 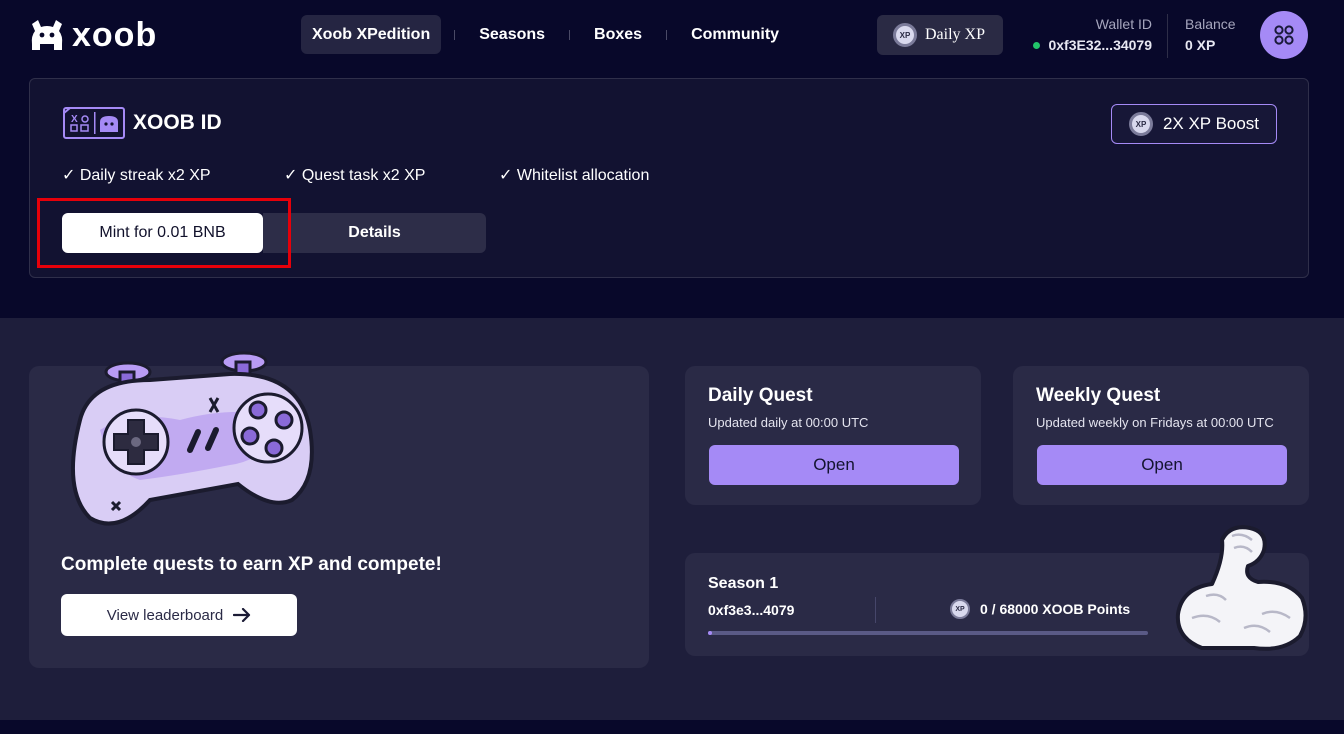 I want to click on weekly-quest-title: Weekly Quest, so click(x=1098, y=395).